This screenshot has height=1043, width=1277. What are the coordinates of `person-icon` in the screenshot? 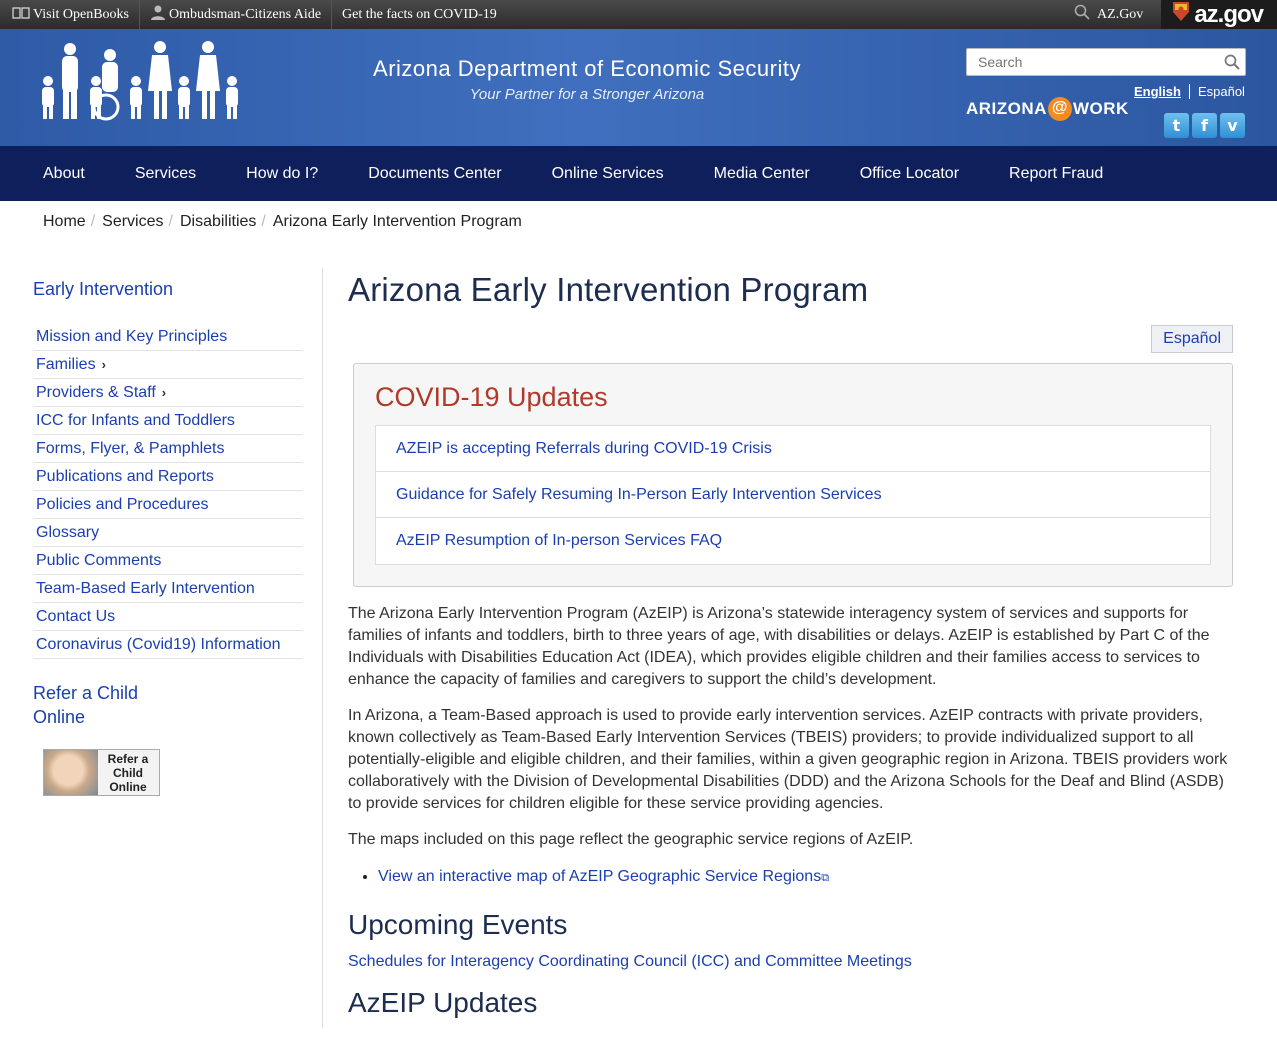 It's located at (158, 14).